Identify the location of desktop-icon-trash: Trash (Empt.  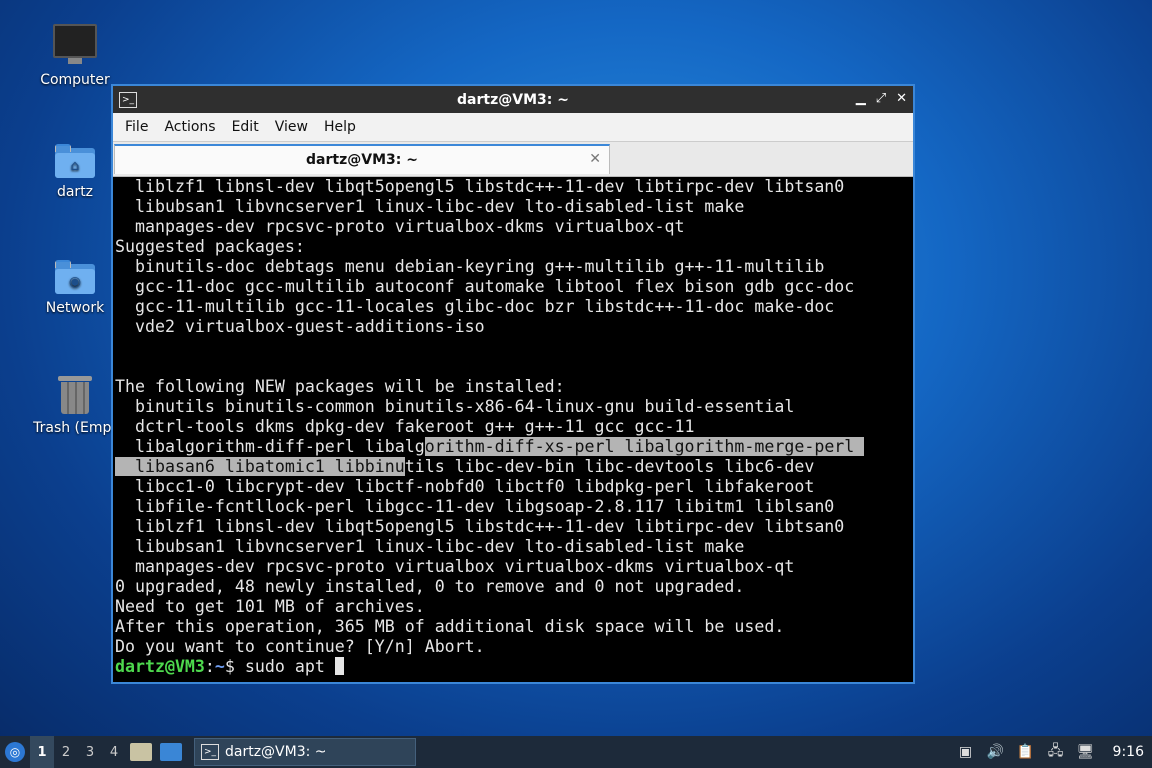
(75, 405).